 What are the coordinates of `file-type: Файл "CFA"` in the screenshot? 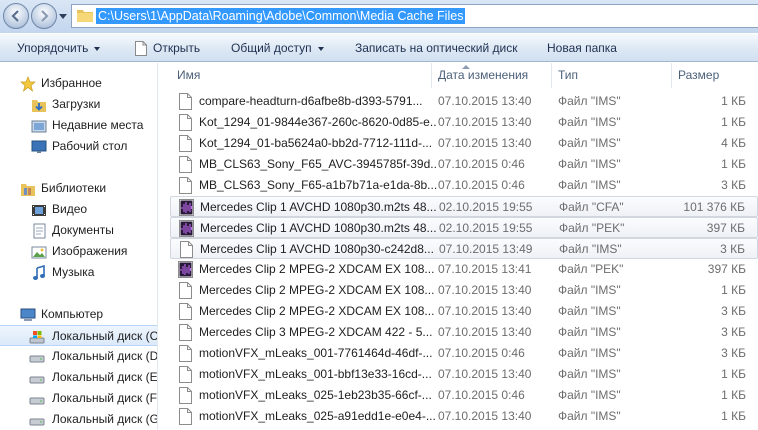 It's located at (591, 207).